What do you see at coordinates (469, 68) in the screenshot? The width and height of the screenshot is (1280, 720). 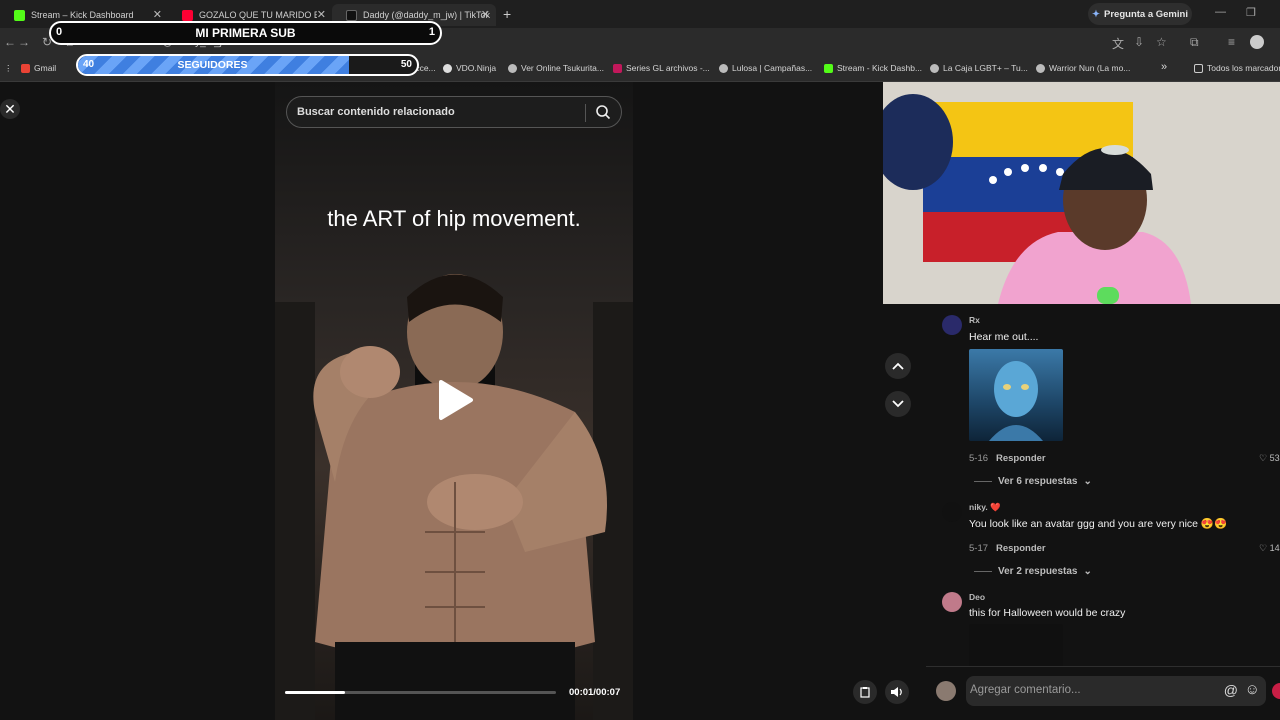 I see `bookmark-vdo-ninja: VDO.Ninja` at bounding box center [469, 68].